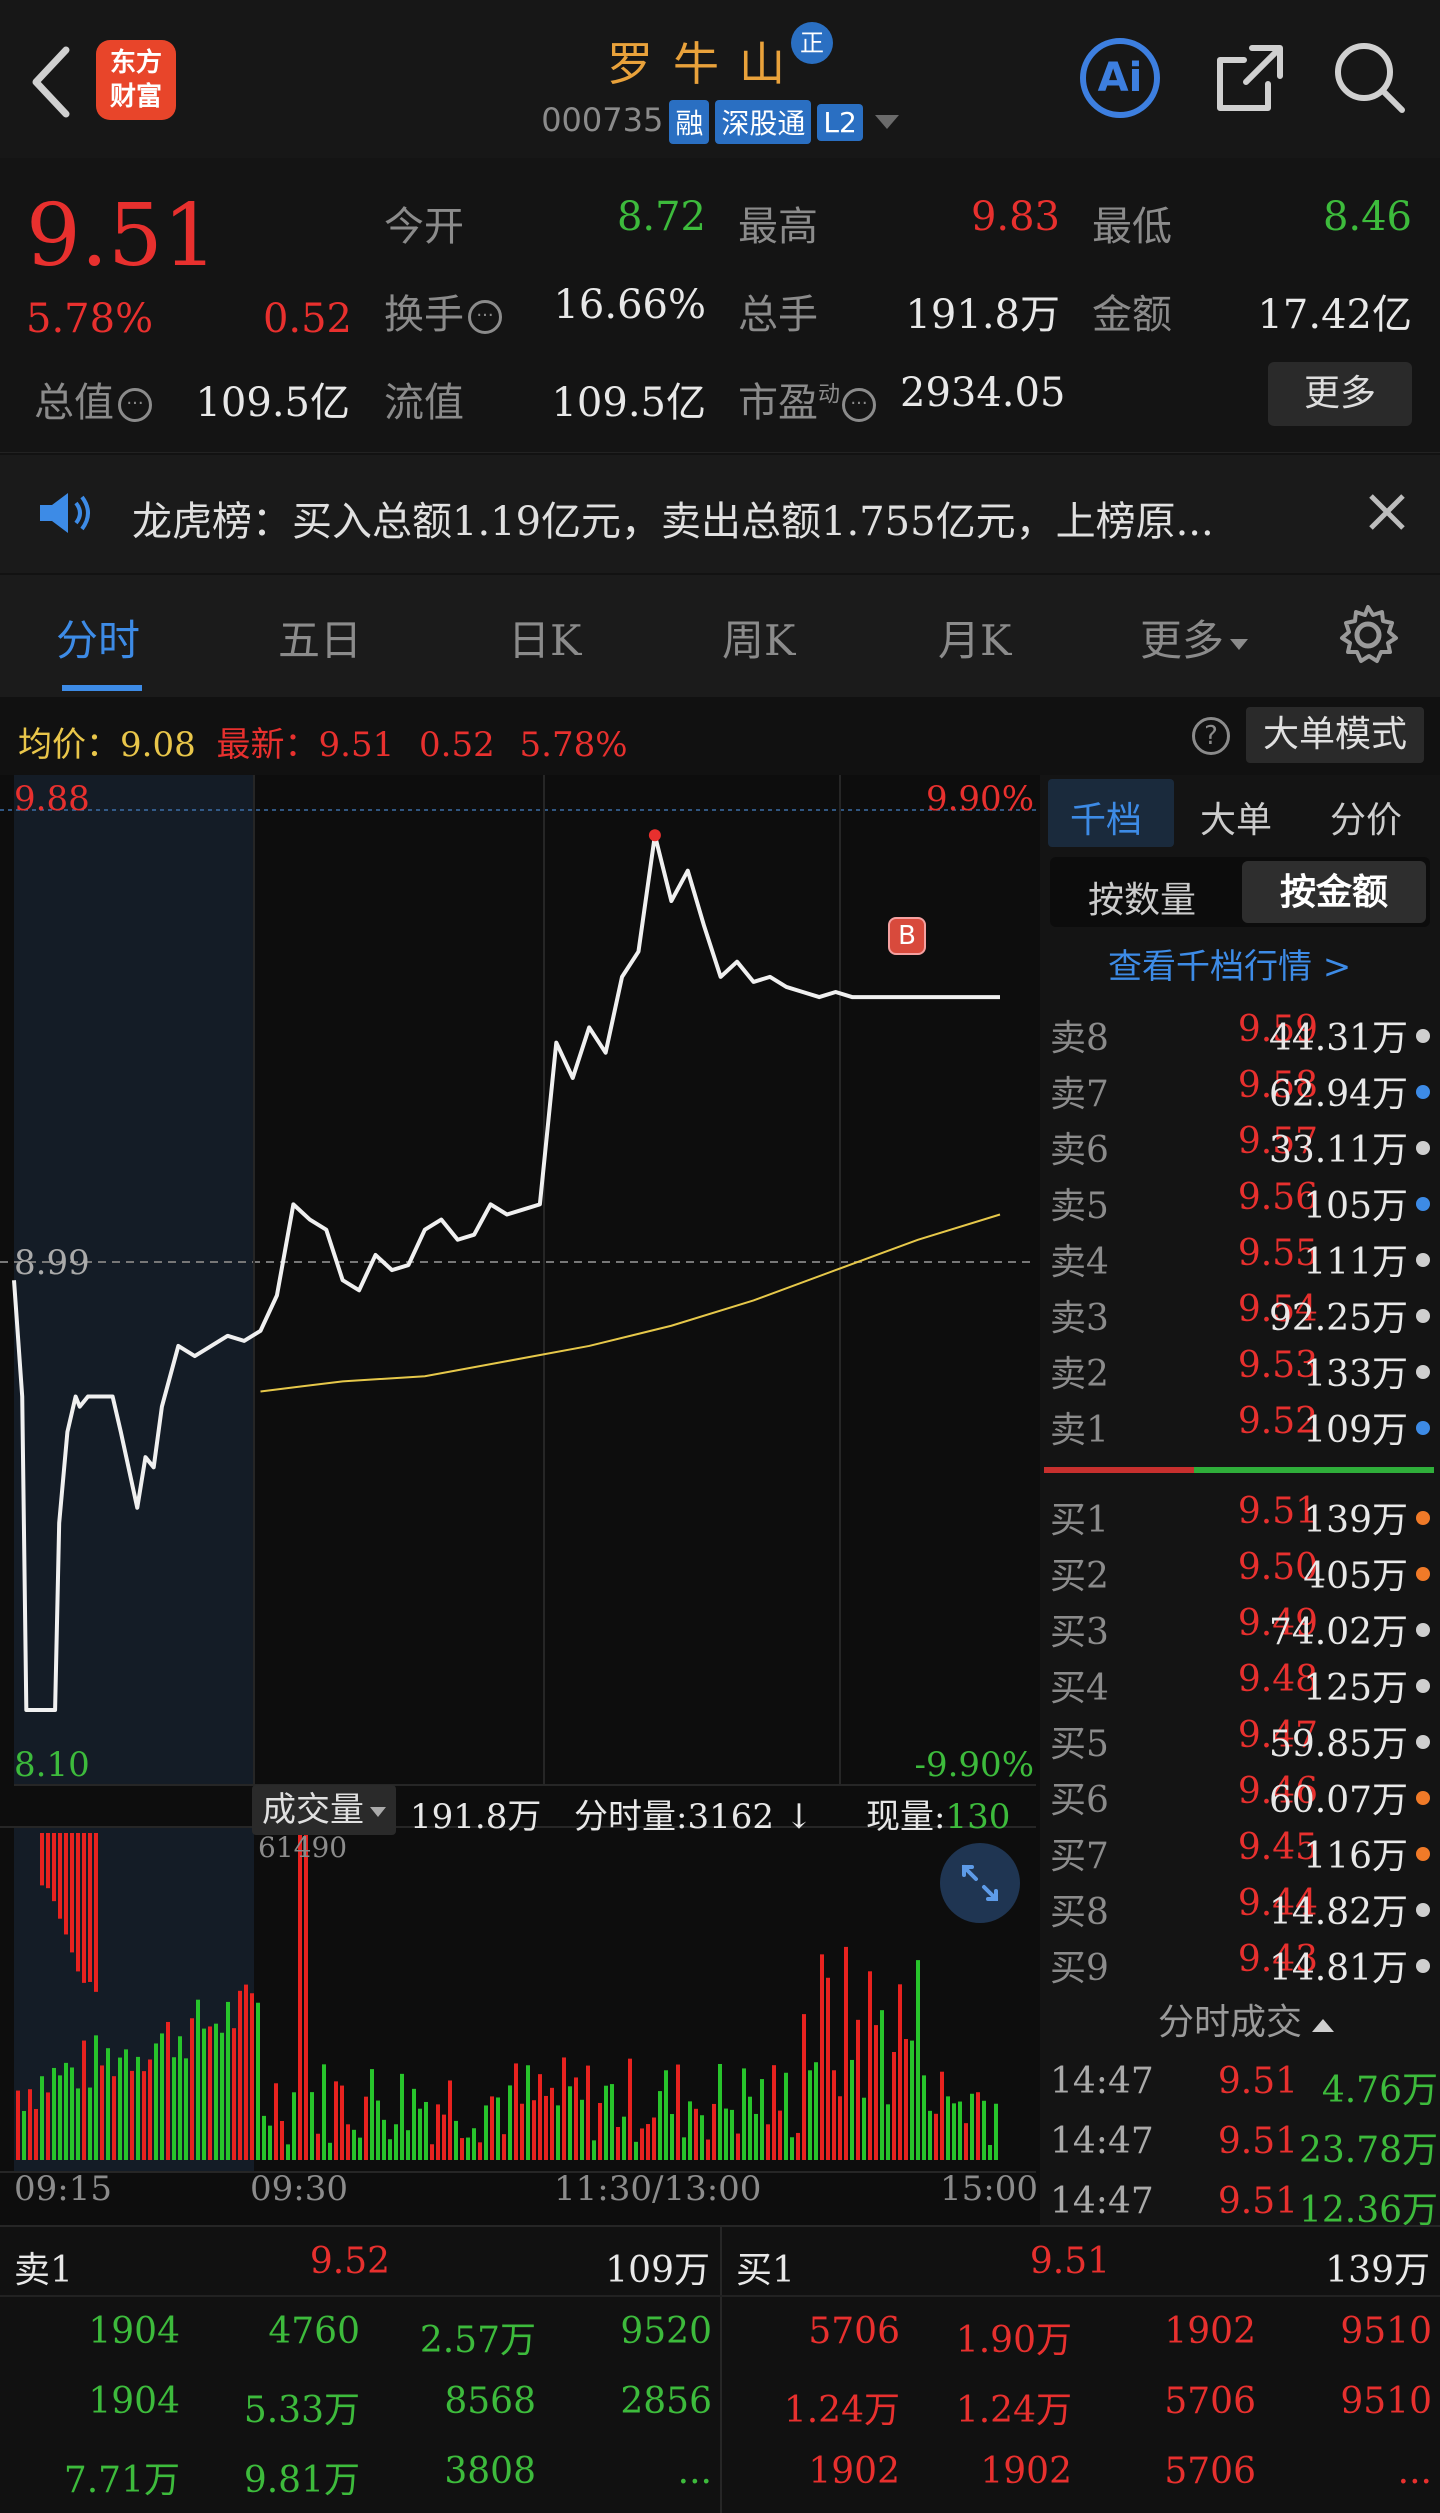 This screenshot has width=1440, height=2513. What do you see at coordinates (1243, 1149) in the screenshot?
I see `ask-row: 卖6 9.57 33.11万` at bounding box center [1243, 1149].